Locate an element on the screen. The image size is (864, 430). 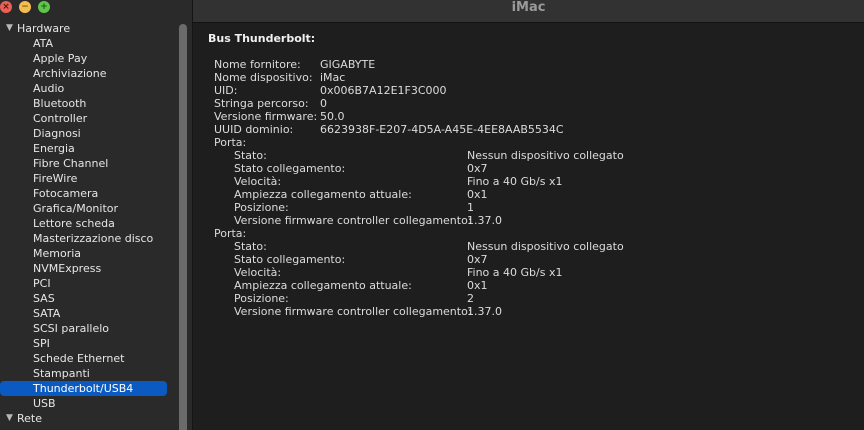
sidebar-item-scsi-parallelo: SCSI parallelo is located at coordinates (96, 328).